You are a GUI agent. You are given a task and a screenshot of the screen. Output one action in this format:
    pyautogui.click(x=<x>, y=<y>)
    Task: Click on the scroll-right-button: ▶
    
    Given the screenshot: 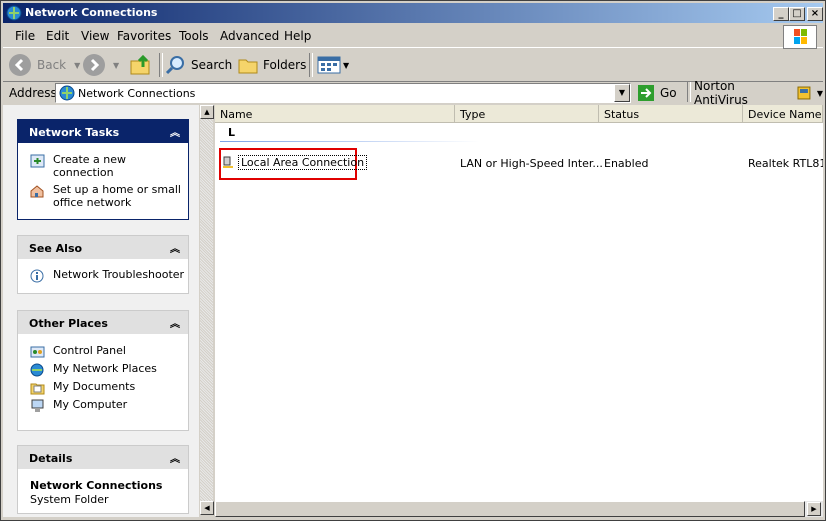 What is the action you would take?
    pyautogui.click(x=814, y=509)
    